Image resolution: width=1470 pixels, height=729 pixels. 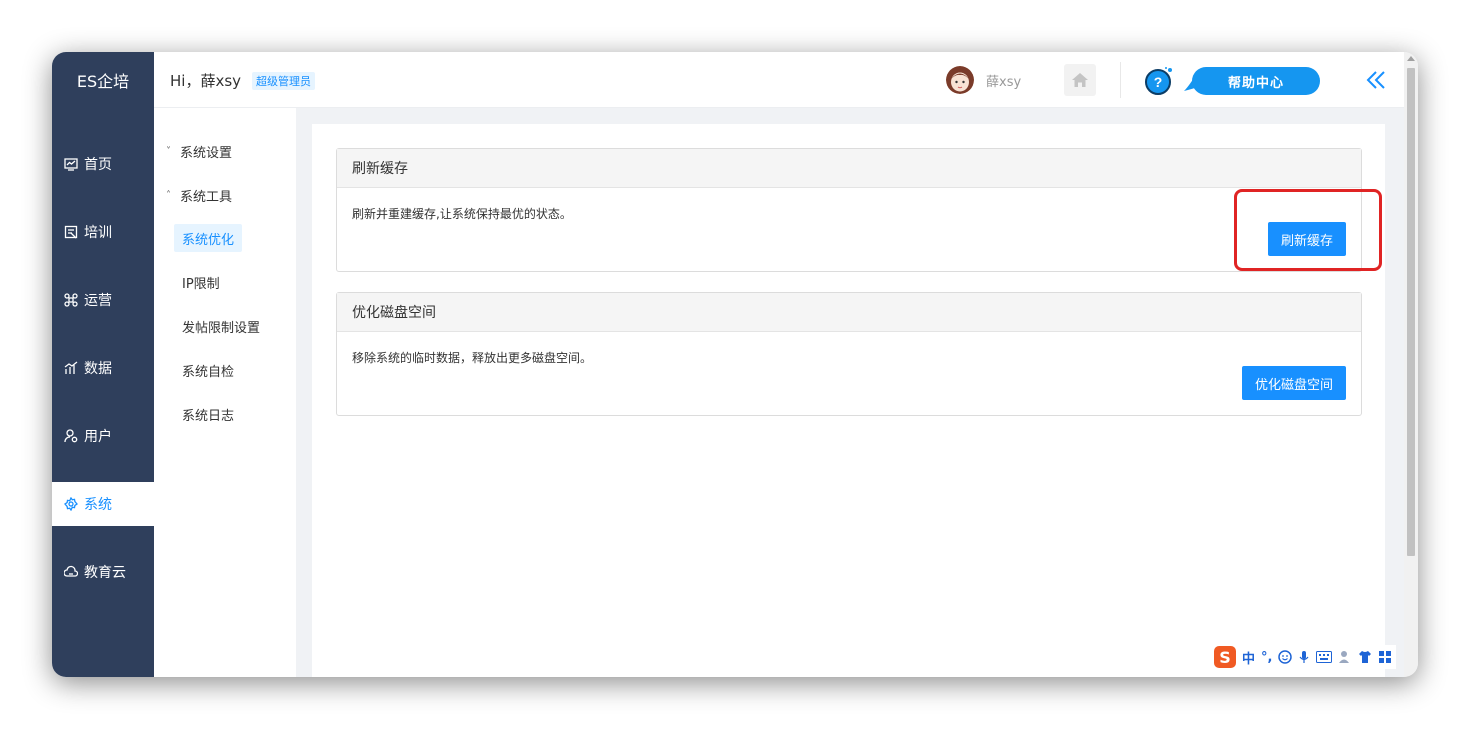 I want to click on help-question-icon: ?, so click(x=1159, y=81).